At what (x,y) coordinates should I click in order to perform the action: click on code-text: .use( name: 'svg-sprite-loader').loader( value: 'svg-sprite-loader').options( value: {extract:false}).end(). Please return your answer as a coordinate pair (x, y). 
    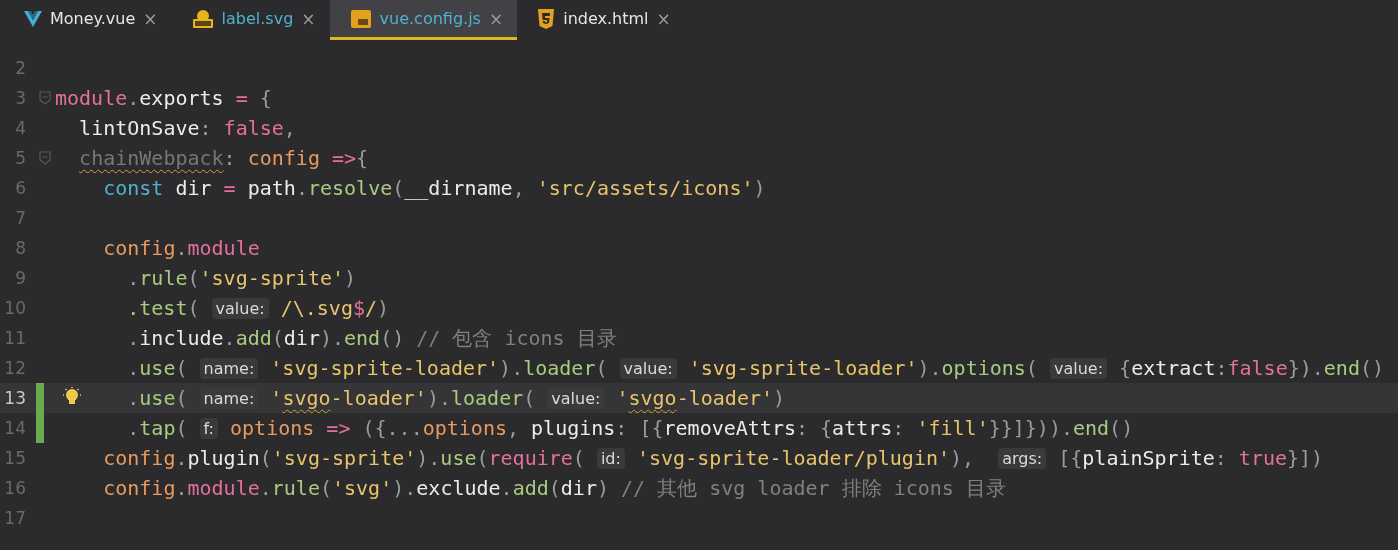
    Looking at the image, I should click on (756, 368).